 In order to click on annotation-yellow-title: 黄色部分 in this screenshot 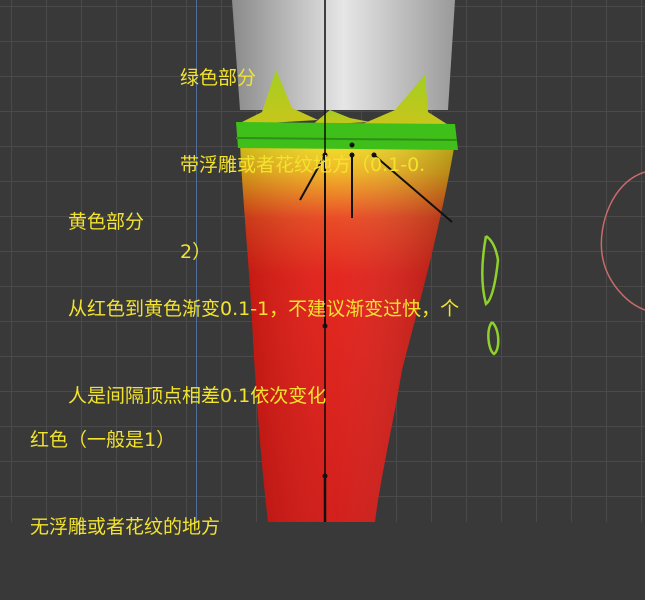, I will do `click(106, 222)`.